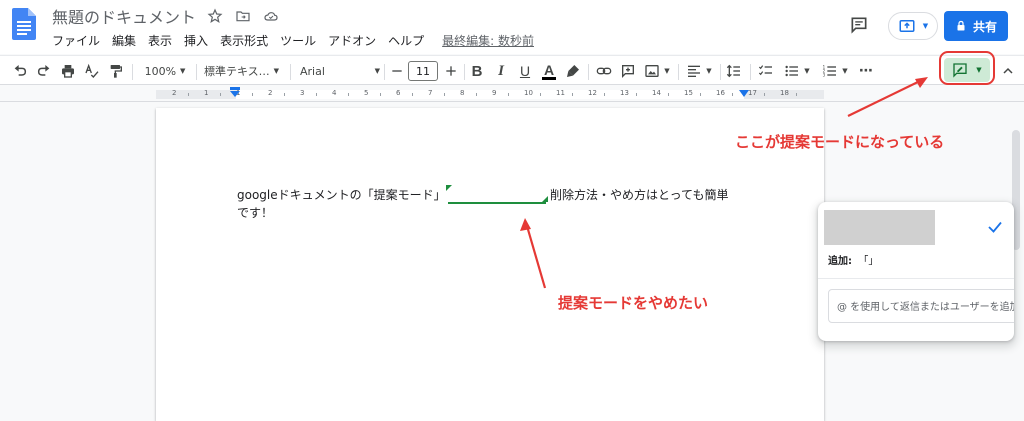 This screenshot has width=1024, height=421. What do you see at coordinates (657, 71) in the screenshot?
I see `insert-image-button: ▼` at bounding box center [657, 71].